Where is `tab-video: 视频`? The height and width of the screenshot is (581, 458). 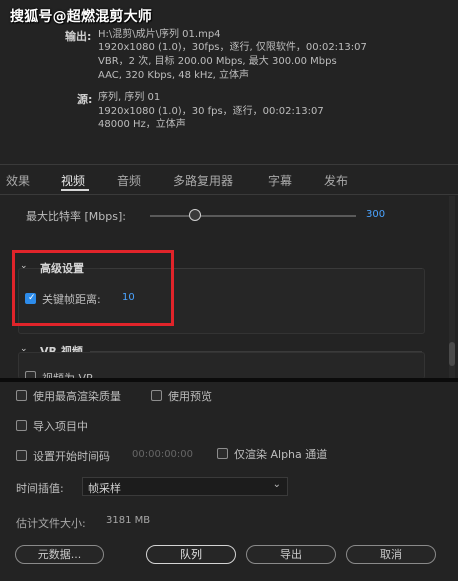 tab-video: 视频 is located at coordinates (73, 180).